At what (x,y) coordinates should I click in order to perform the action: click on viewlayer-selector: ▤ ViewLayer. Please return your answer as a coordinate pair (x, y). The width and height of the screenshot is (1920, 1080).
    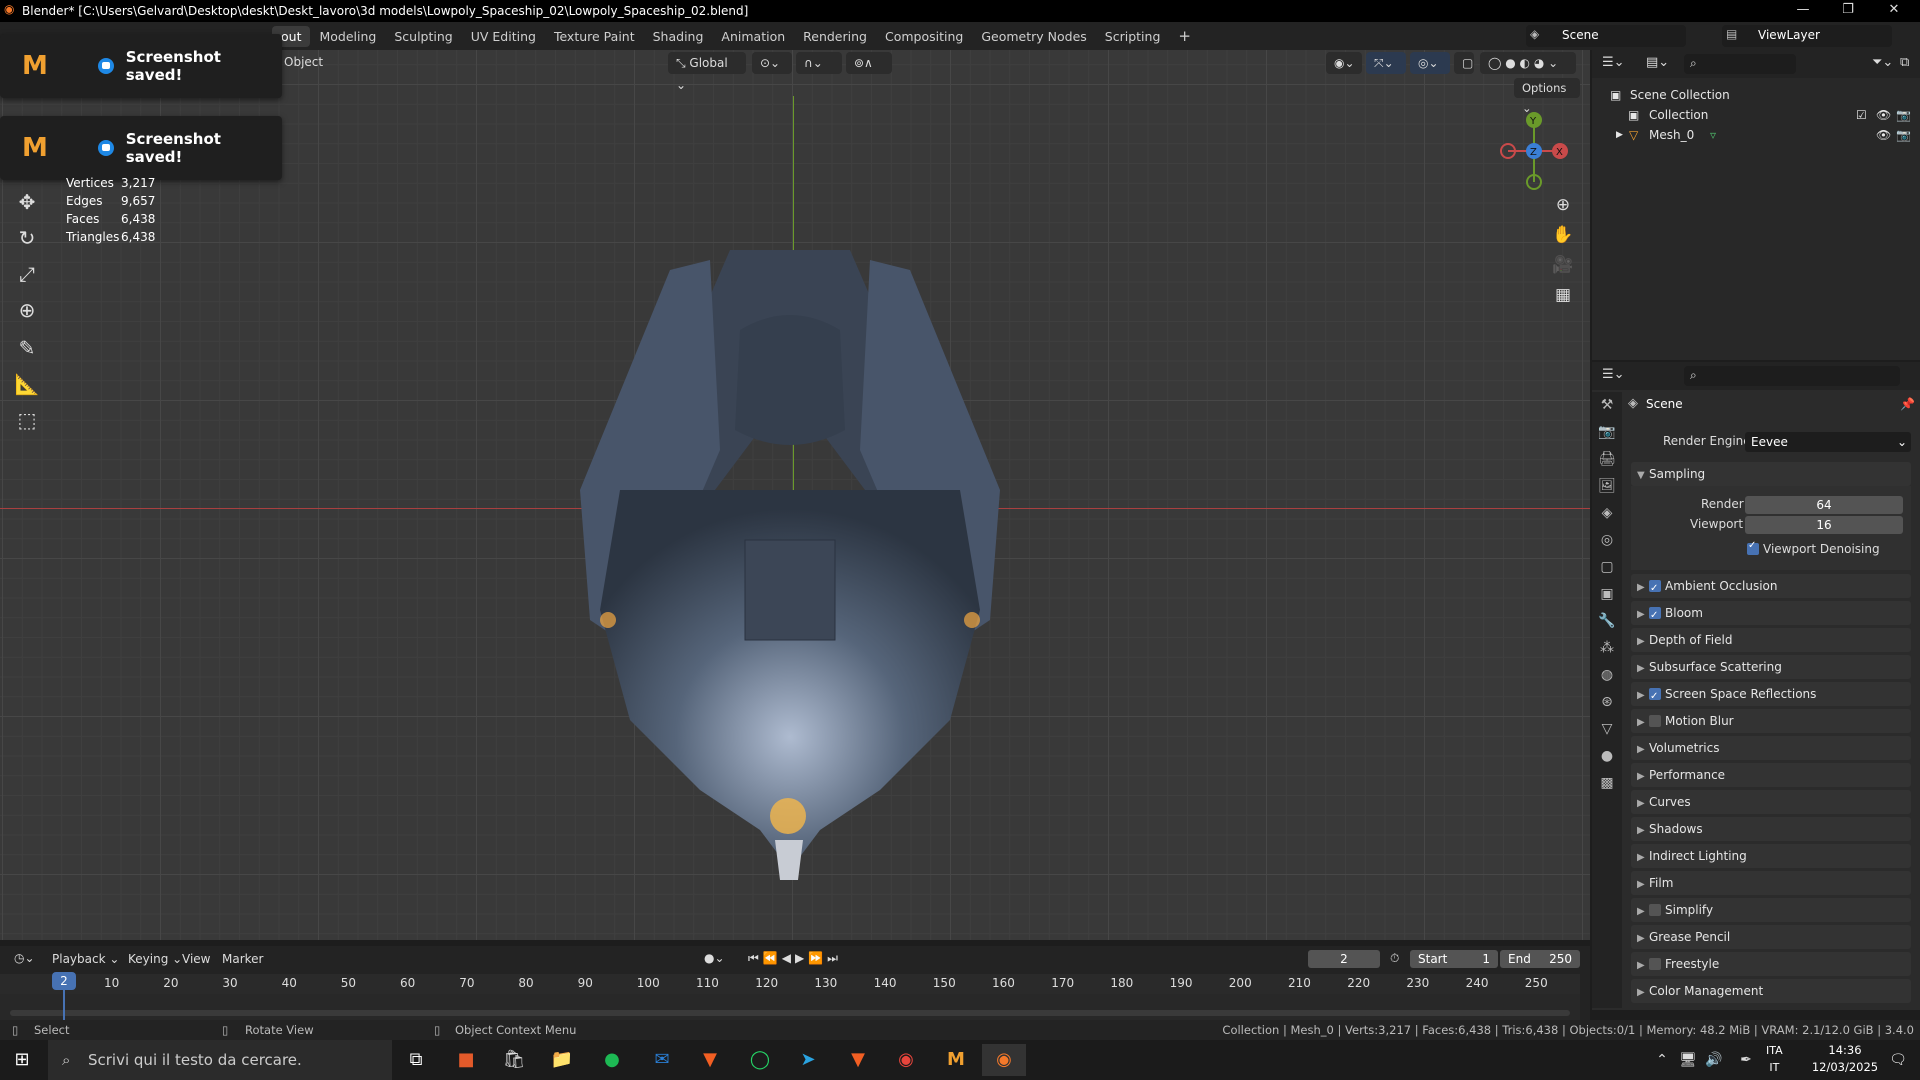
    Looking at the image, I should click on (1807, 36).